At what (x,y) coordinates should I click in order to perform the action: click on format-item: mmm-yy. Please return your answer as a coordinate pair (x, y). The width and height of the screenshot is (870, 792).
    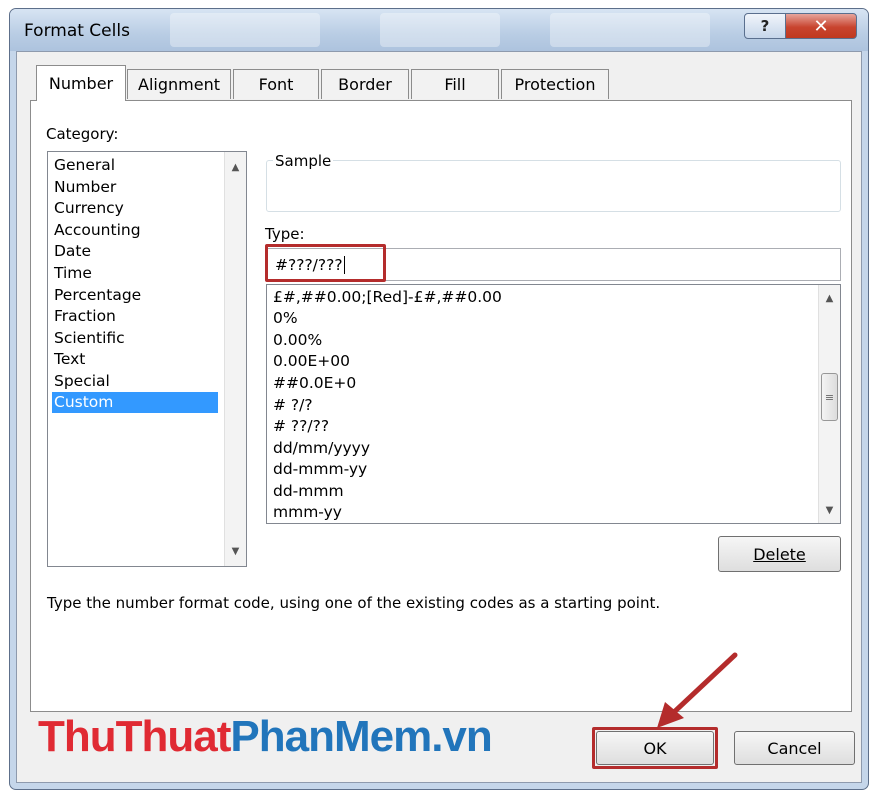
    Looking at the image, I should click on (541, 512).